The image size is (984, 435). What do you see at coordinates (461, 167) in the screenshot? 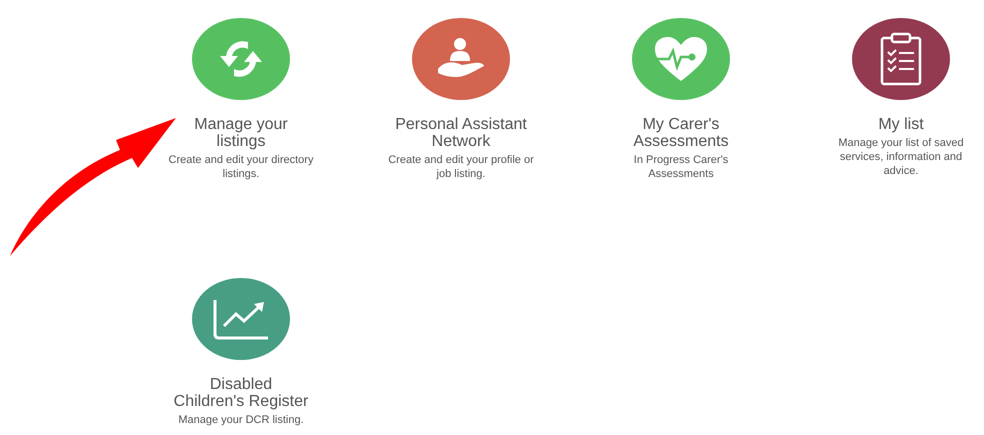
I see `tile-description: Create and edit your profile or job listing.` at bounding box center [461, 167].